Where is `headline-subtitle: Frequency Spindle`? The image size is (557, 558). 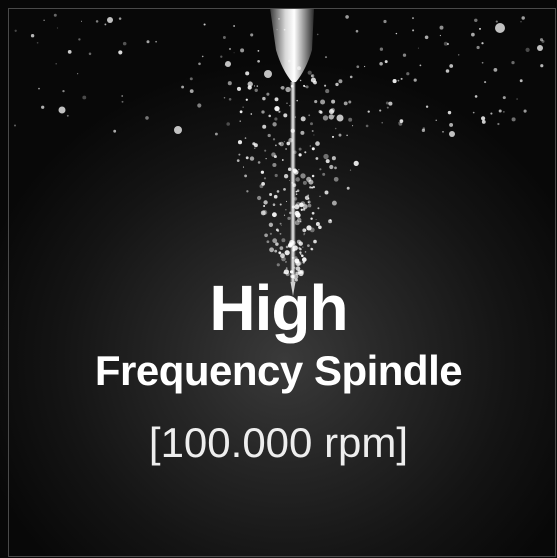
headline-subtitle: Frequency Spindle is located at coordinates (278, 370).